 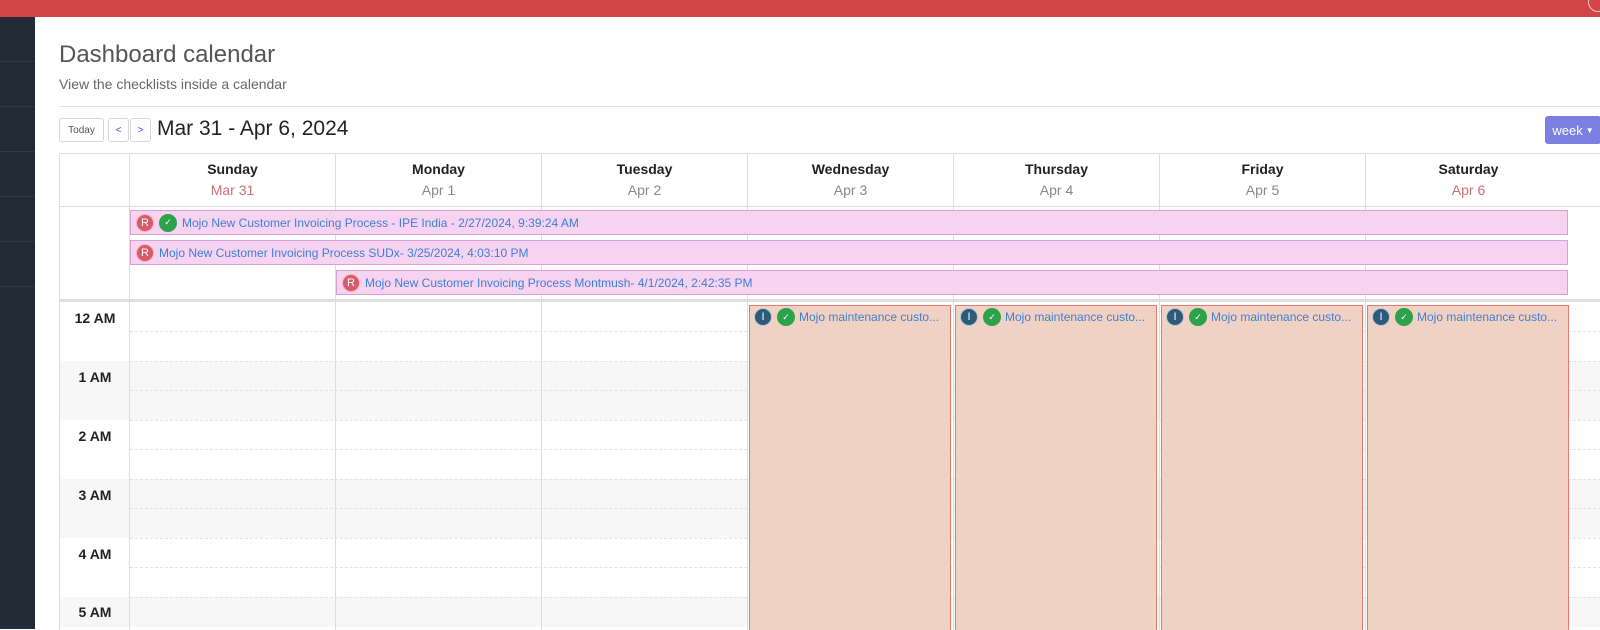 I want to click on day-date: Apr 2, so click(x=644, y=190).